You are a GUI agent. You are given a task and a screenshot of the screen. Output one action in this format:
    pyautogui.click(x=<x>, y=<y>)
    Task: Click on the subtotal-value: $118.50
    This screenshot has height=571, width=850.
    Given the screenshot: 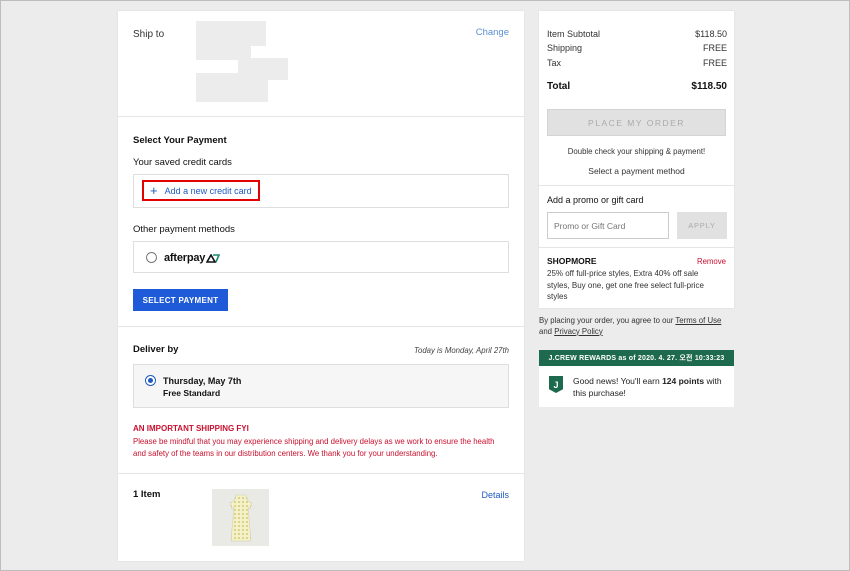 What is the action you would take?
    pyautogui.click(x=711, y=34)
    